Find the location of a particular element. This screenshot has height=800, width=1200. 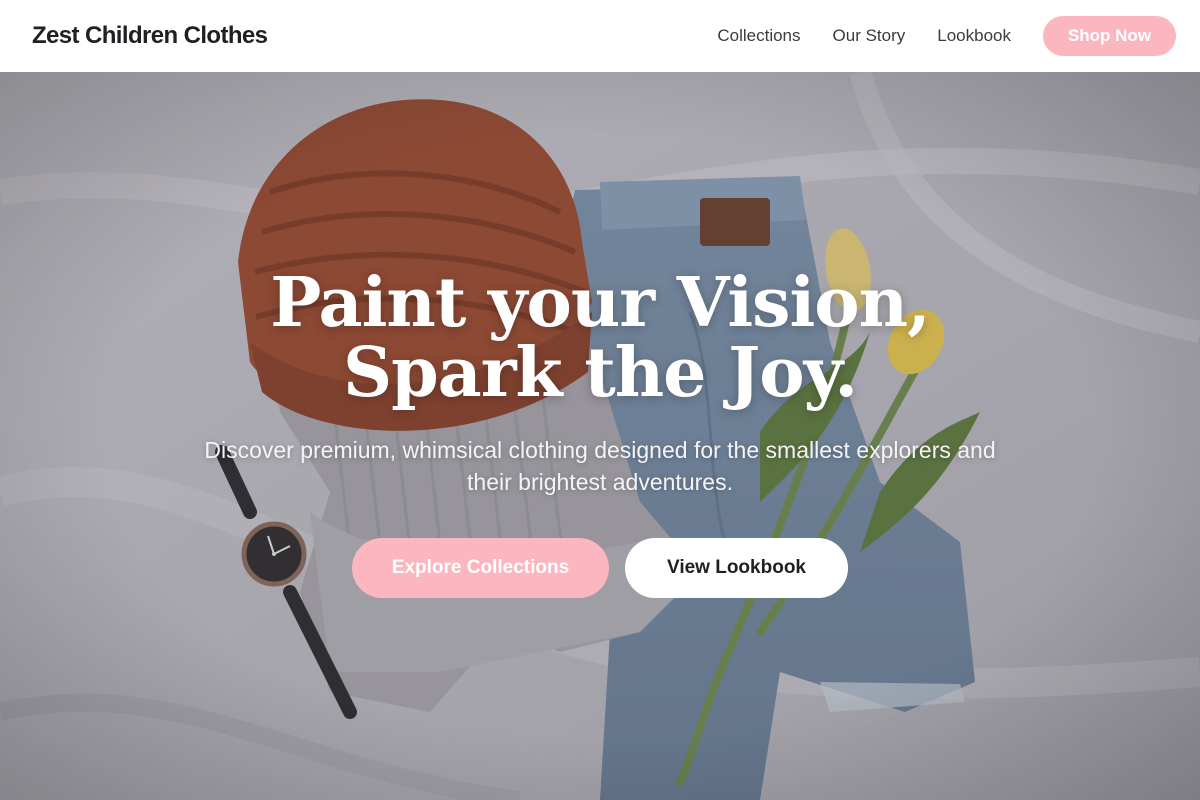

view-lookbook-button: View Lookbook is located at coordinates (736, 568).